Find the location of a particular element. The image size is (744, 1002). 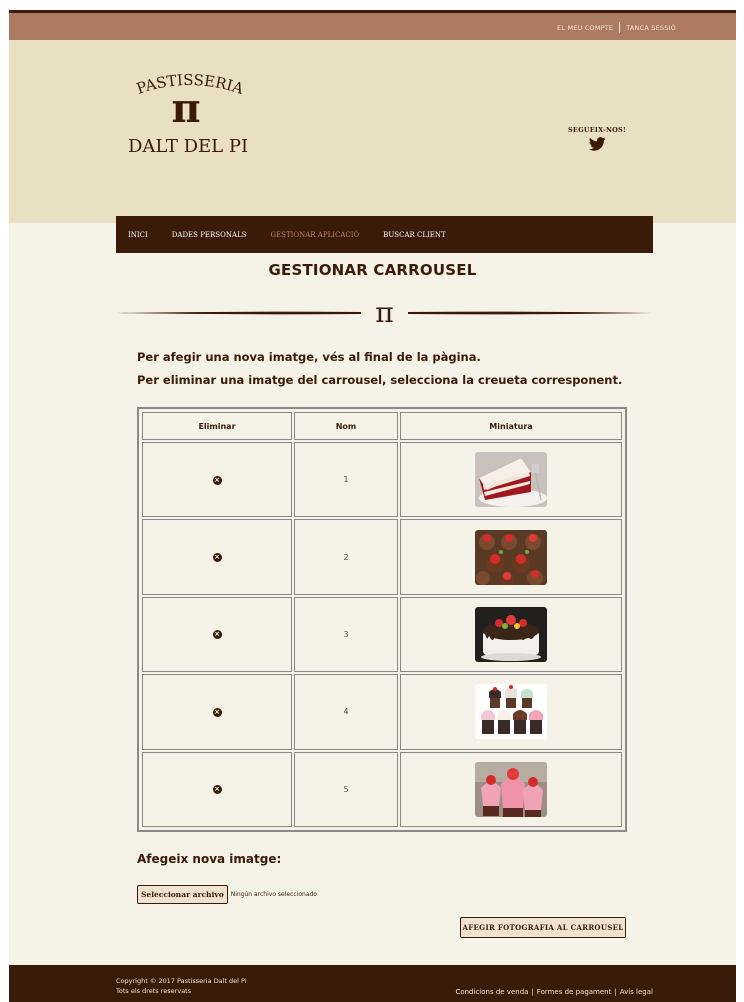

page-title: GESTIONAR CARROUSEL is located at coordinates (372, 270).